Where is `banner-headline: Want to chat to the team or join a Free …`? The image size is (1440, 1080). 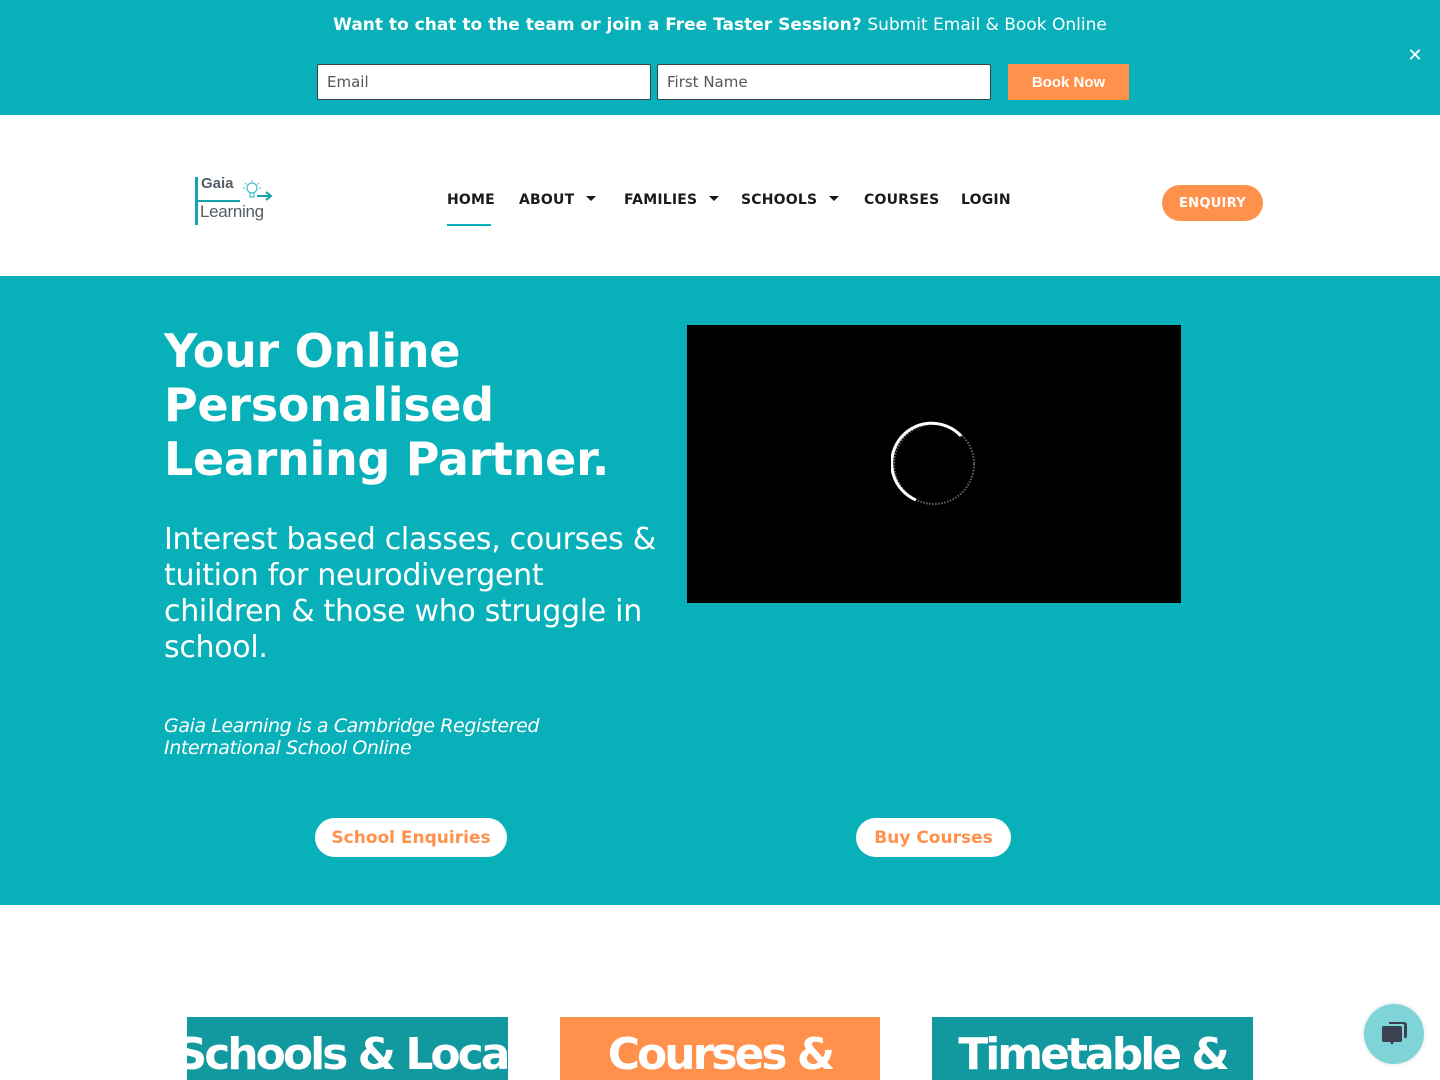 banner-headline: Want to chat to the team or join a Free … is located at coordinates (720, 25).